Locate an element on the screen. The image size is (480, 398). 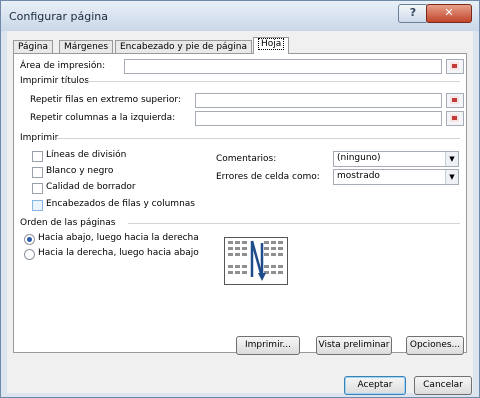
repeat-rows-label: Repetir filas en extremo superior: is located at coordinates (105, 100).